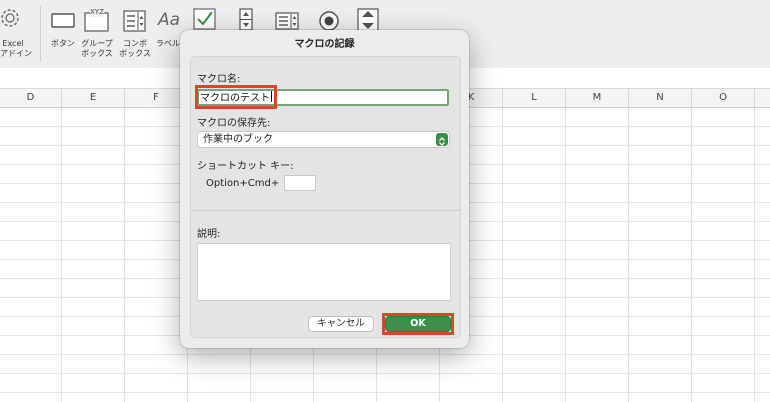 The image size is (770, 402). I want to click on dialog-title: マクロの記録, so click(324, 44).